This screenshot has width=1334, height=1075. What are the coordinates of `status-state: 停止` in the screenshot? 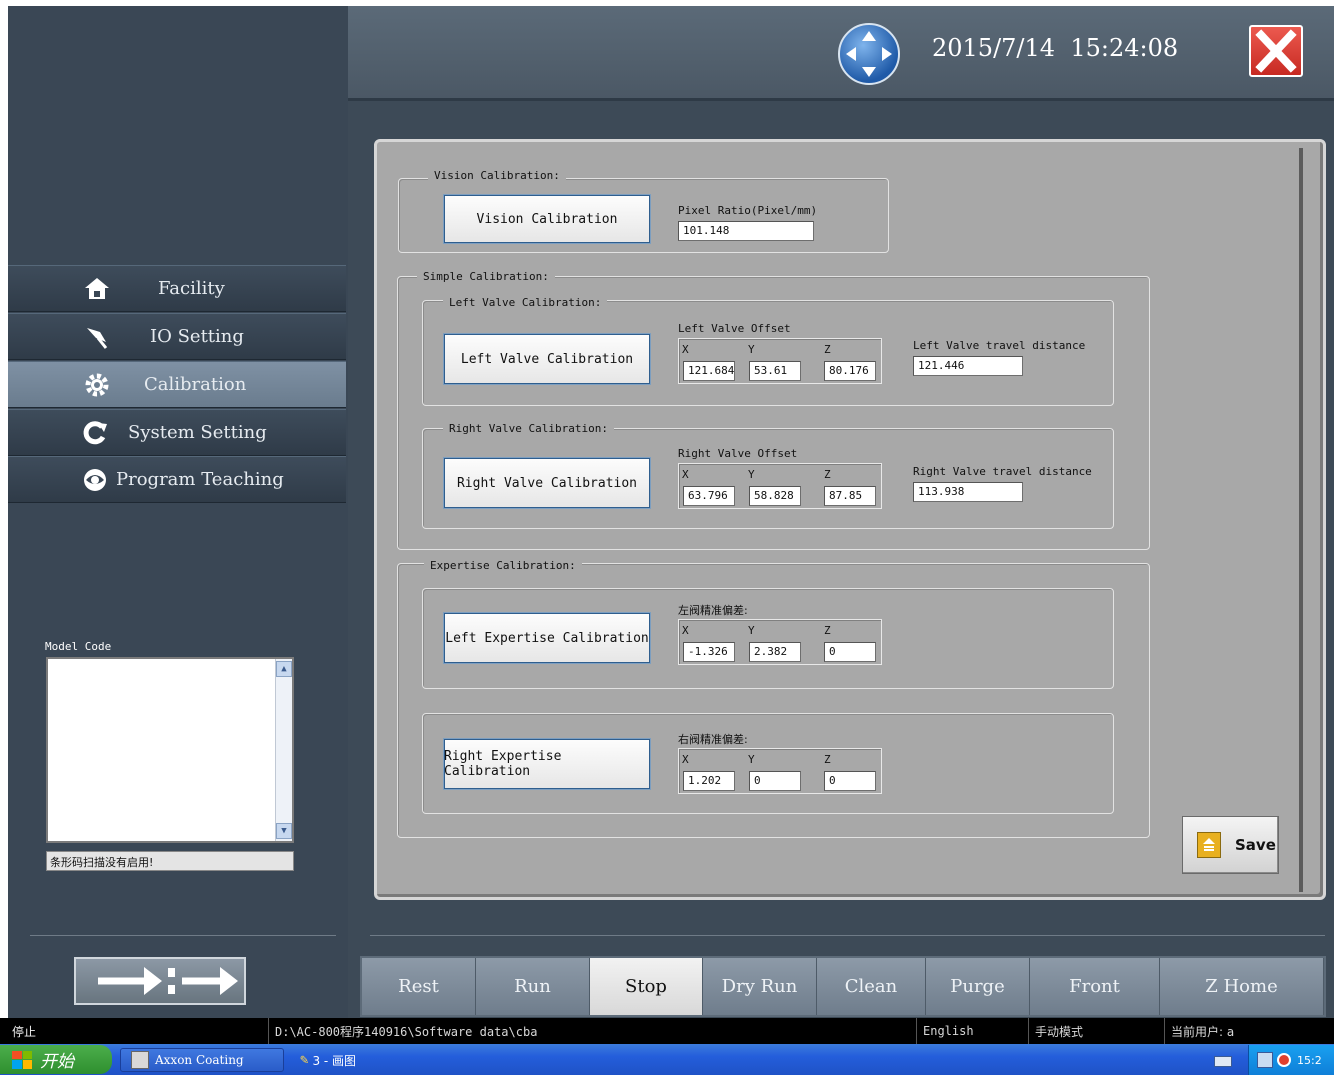 It's located at (24, 1031).